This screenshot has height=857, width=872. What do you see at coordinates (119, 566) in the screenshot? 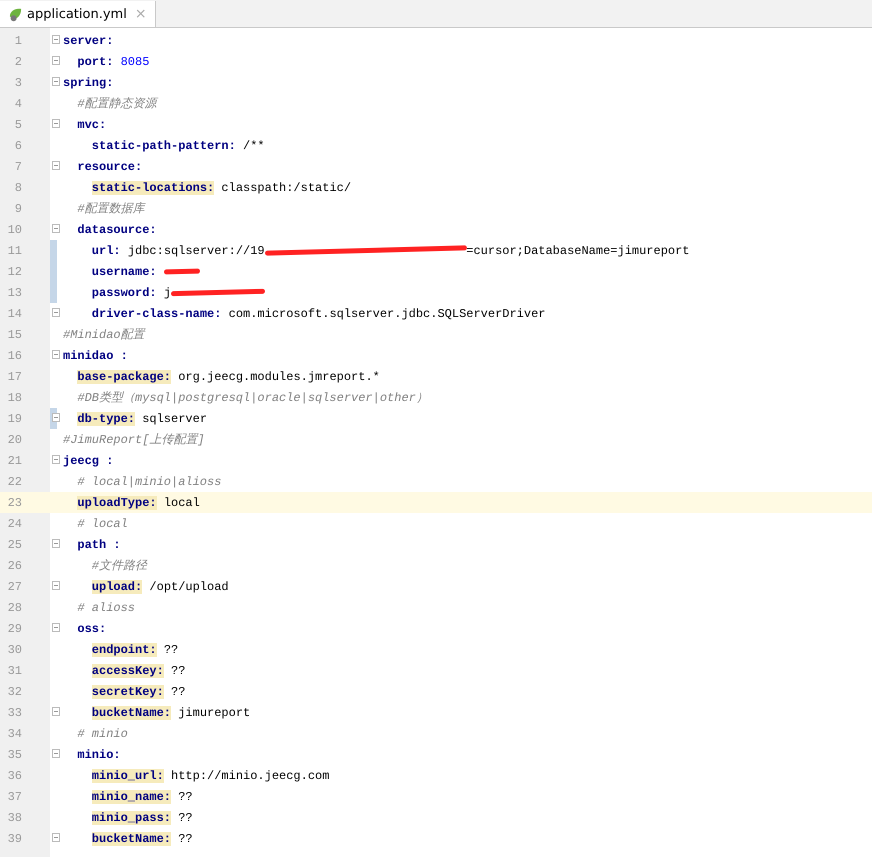
I see `code-comment: #文件路径` at bounding box center [119, 566].